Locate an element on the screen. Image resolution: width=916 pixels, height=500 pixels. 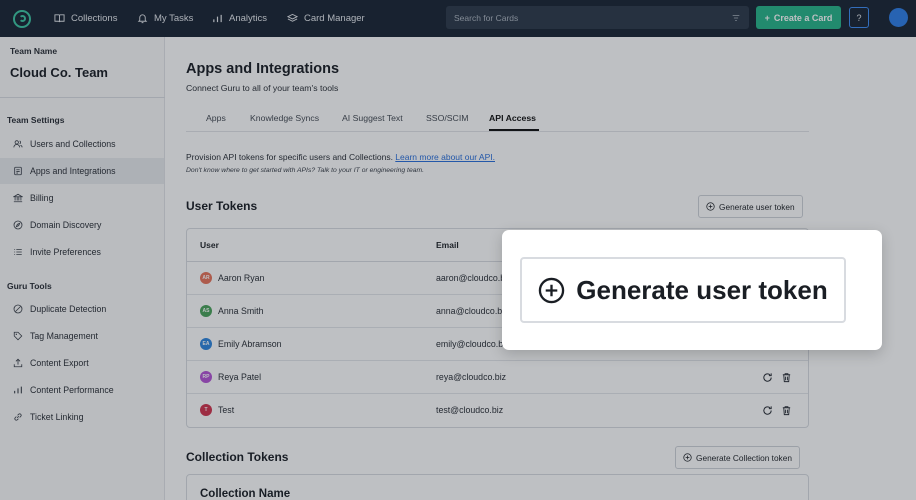
sidebar-item-content-performance: Content Performance is located at coordinates (82, 390).